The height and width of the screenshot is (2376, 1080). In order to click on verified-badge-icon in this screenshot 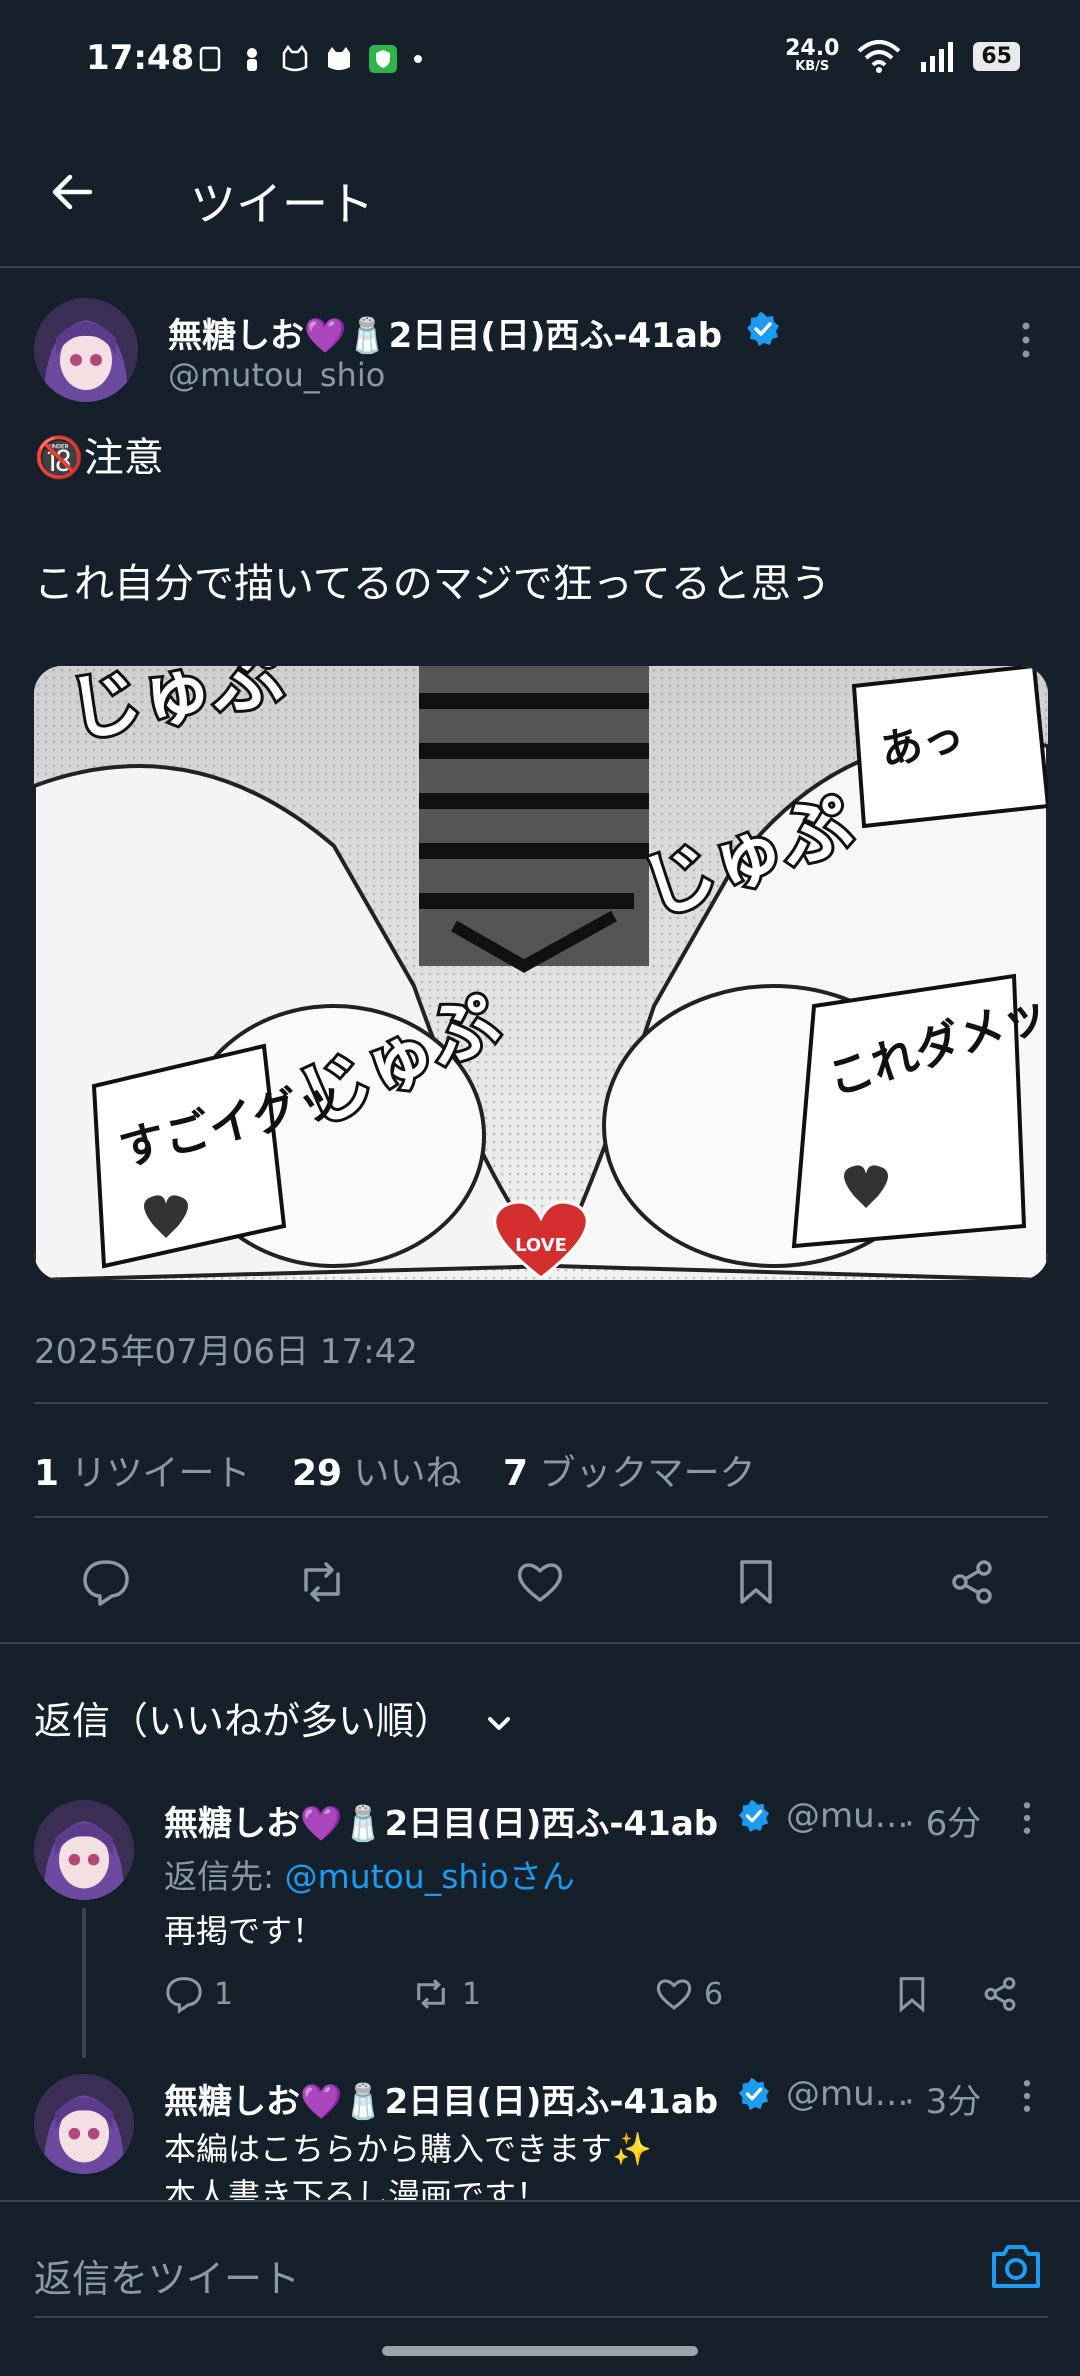, I will do `click(763, 329)`.